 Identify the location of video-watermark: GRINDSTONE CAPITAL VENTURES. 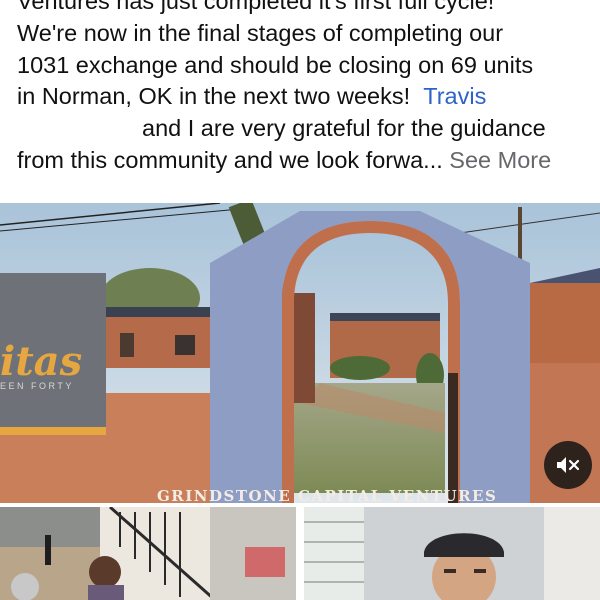
(327, 496).